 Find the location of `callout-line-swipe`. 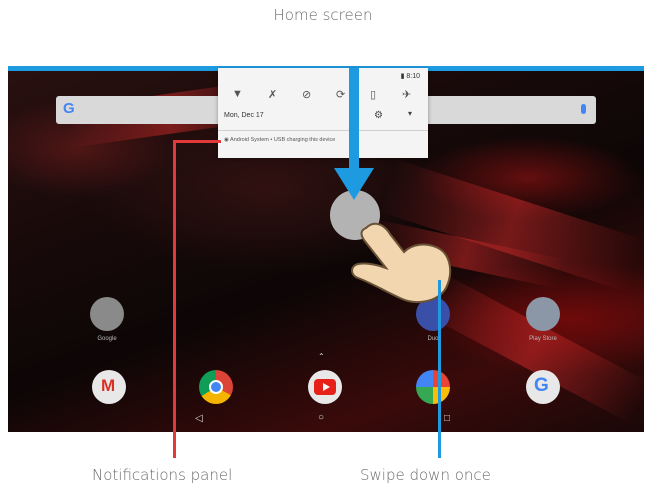

callout-line-swipe is located at coordinates (439, 369).